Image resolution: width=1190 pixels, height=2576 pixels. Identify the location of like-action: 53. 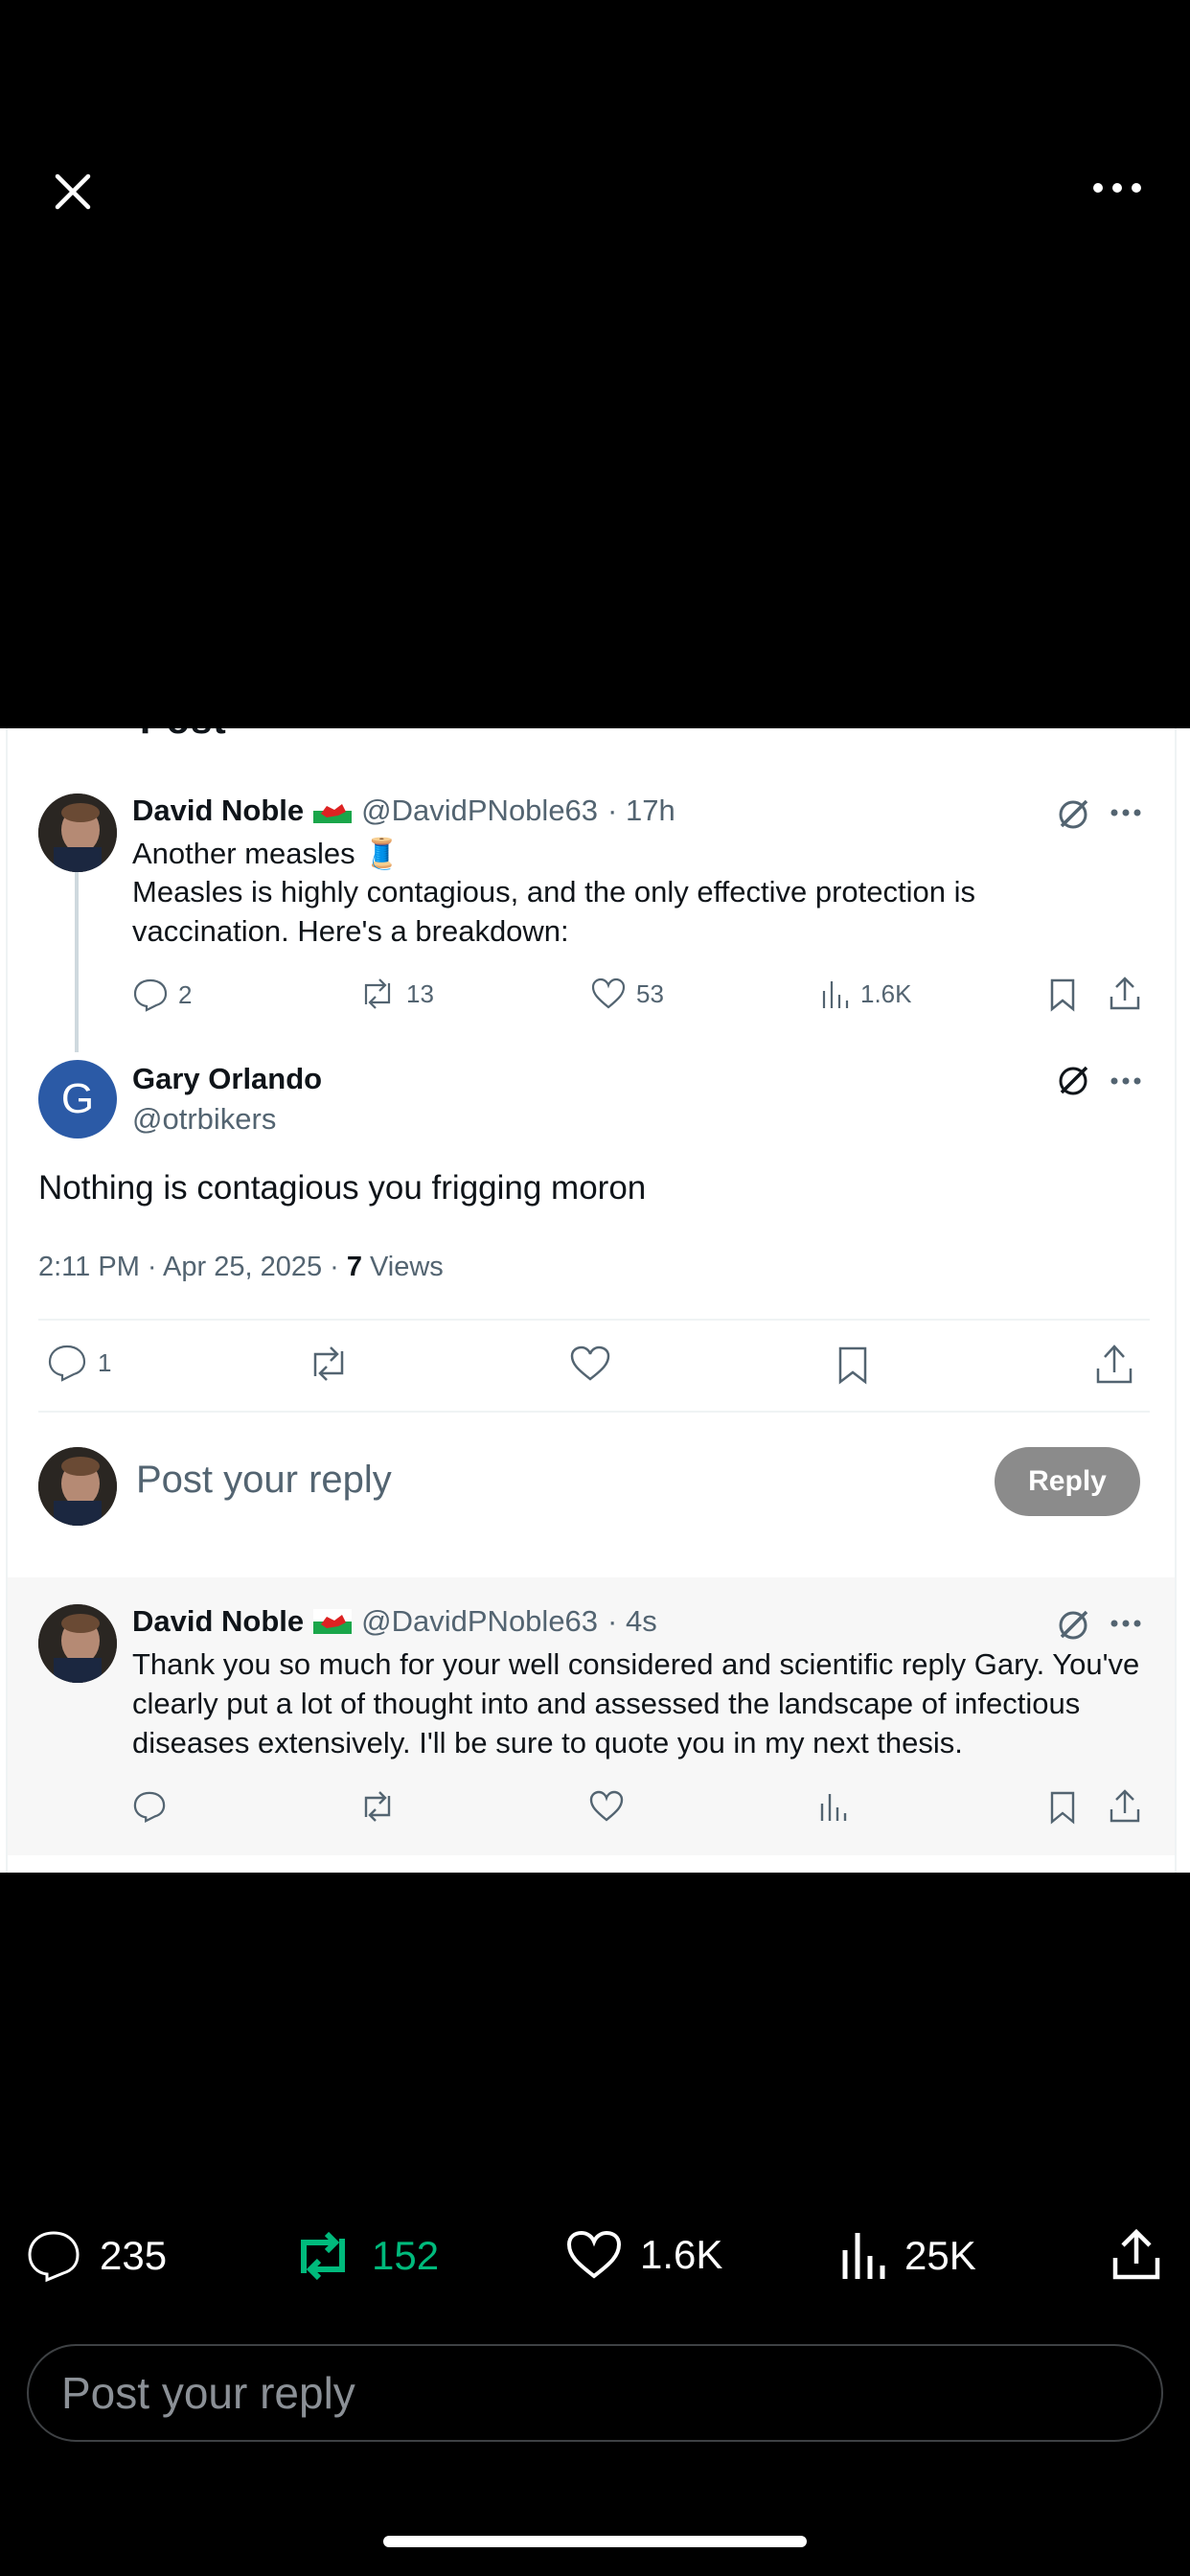
(627, 994).